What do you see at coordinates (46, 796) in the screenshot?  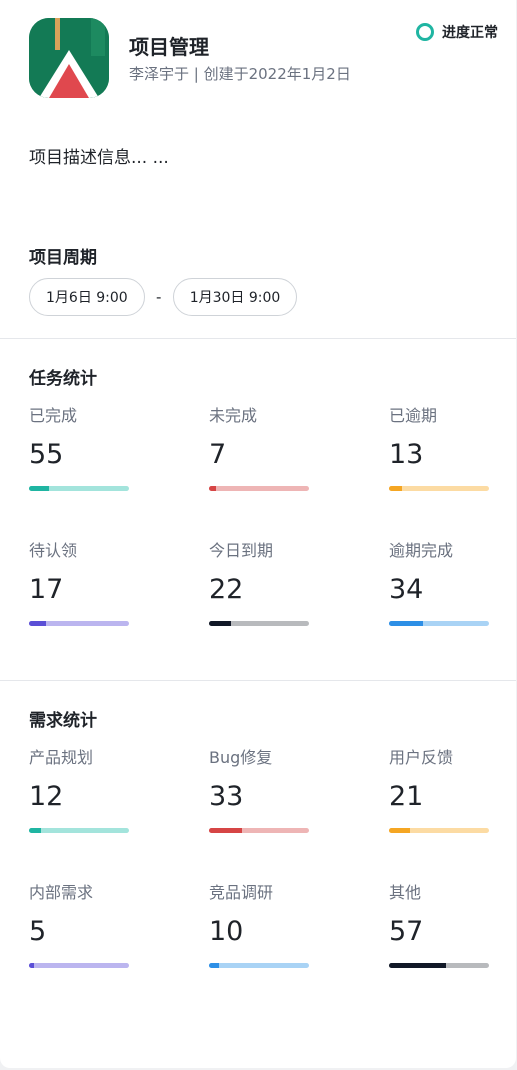 I see `stat-value: 12` at bounding box center [46, 796].